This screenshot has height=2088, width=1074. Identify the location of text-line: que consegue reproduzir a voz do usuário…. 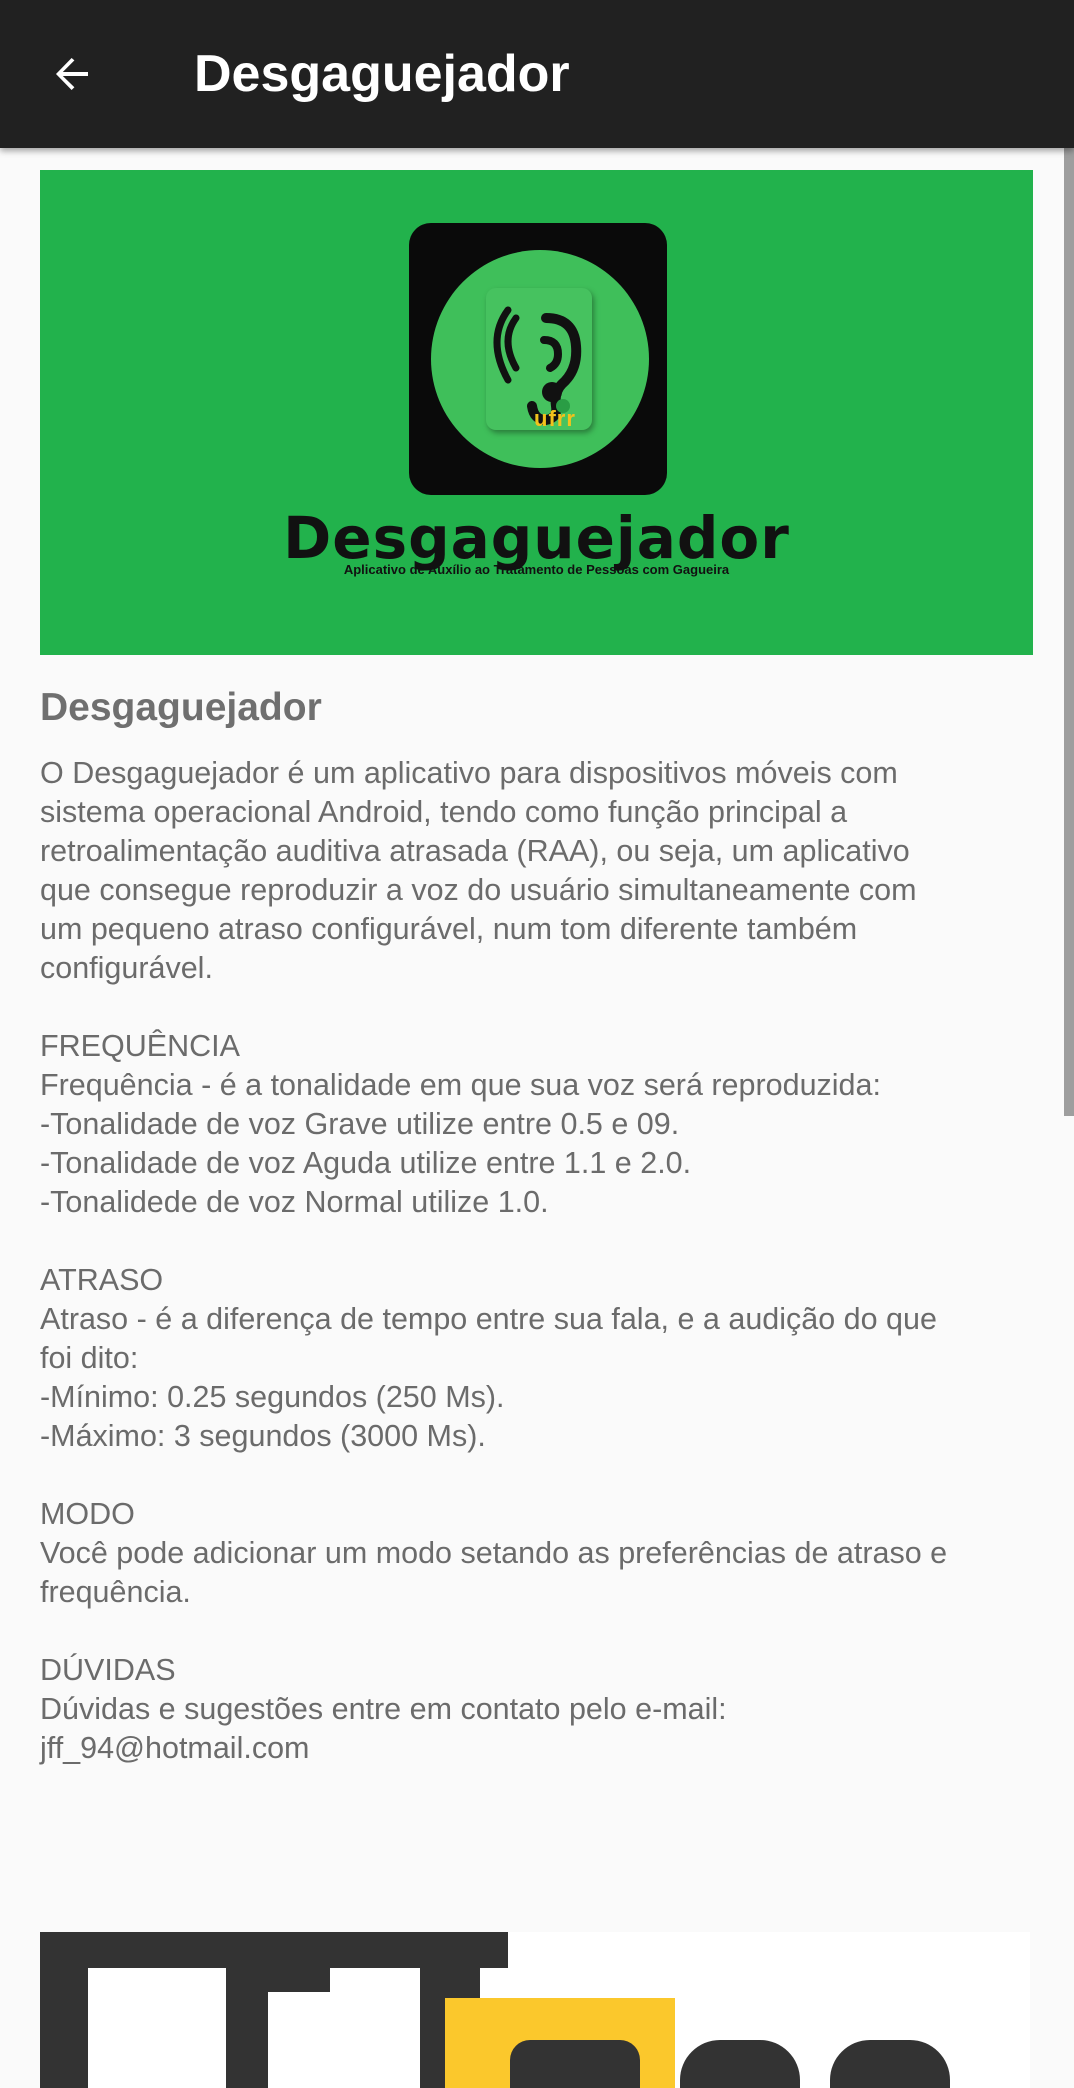
(478, 890).